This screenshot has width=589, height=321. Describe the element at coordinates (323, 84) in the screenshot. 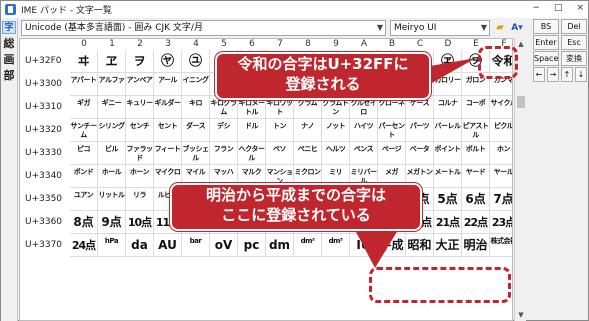

I see `reiwa-callout-line2: 登録される` at that location.